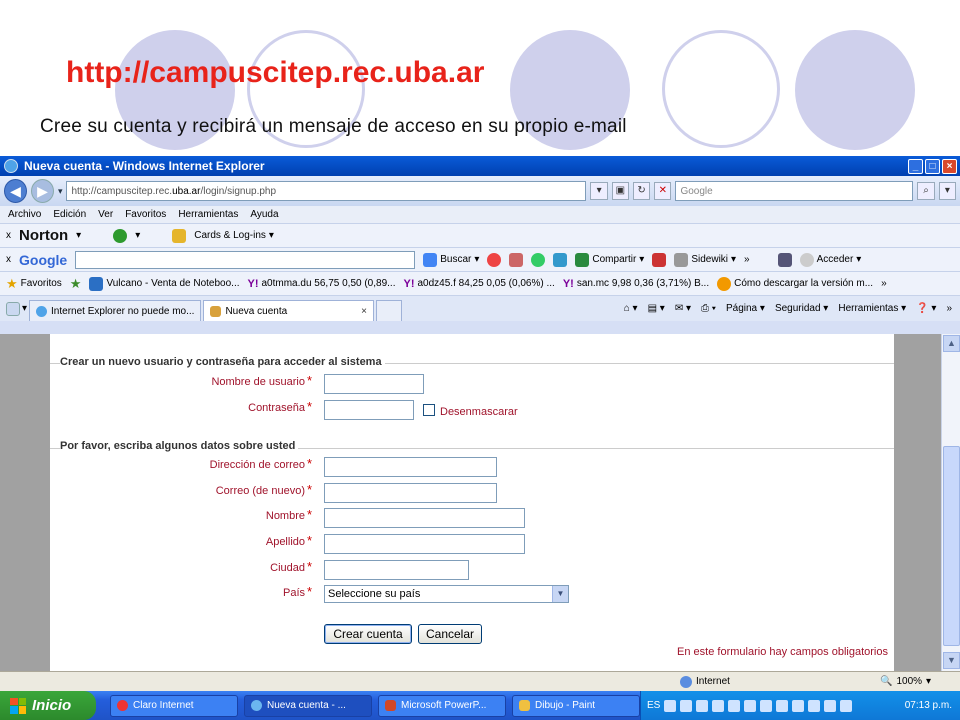  I want to click on zoom-control: 🔍 100% ▾, so click(905, 681).